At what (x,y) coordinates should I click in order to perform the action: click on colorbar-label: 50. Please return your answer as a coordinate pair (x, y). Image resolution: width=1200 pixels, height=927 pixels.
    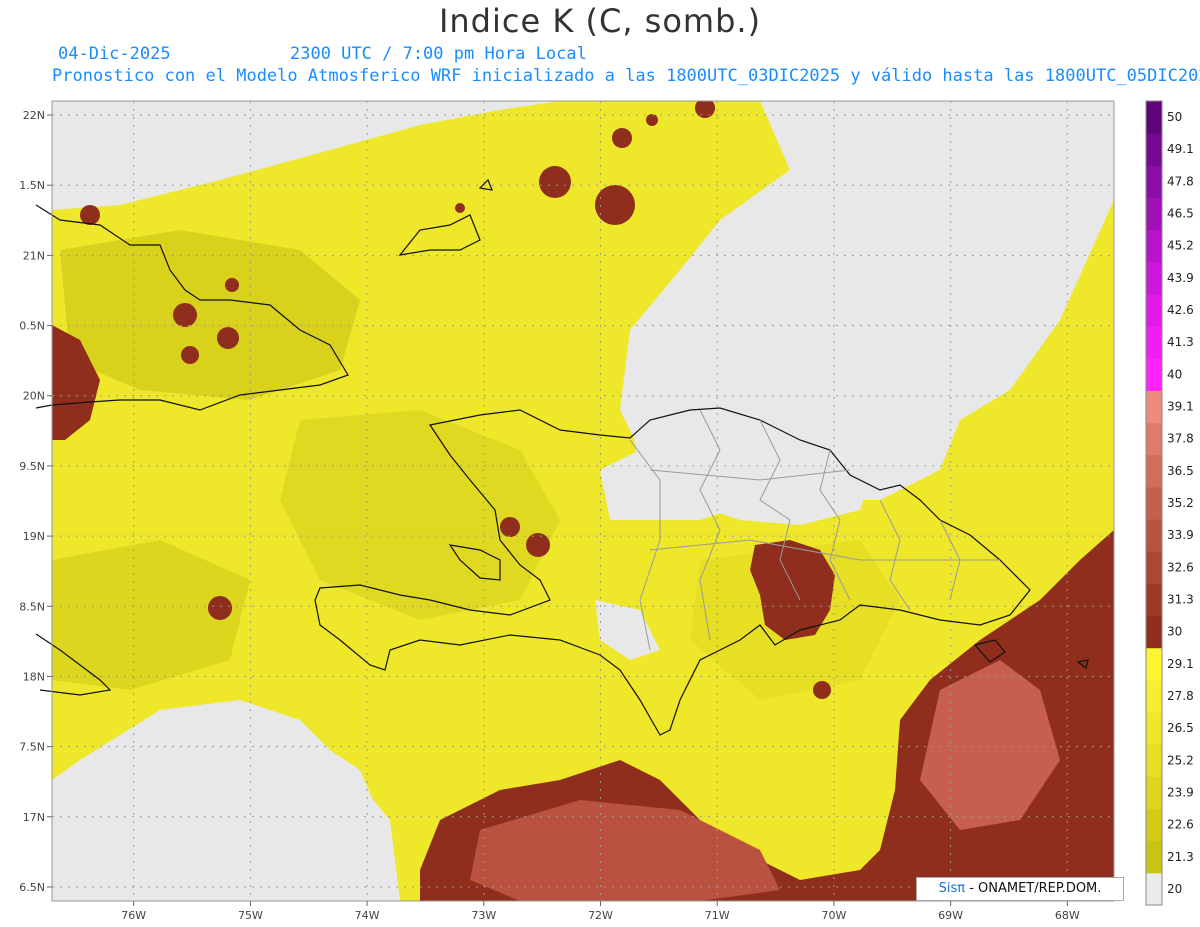
    Looking at the image, I should click on (1174, 117).